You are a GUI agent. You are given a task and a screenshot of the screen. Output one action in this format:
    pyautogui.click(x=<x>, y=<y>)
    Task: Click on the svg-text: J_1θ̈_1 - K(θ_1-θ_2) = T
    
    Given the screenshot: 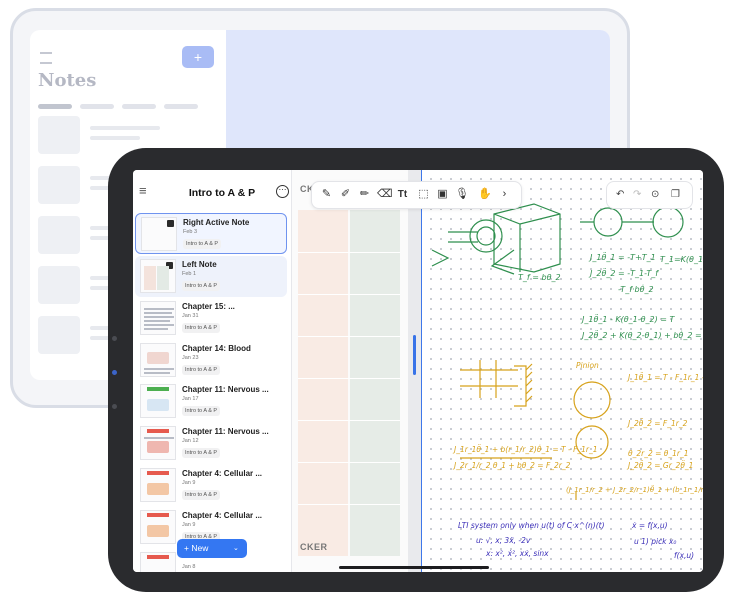 What is the action you would take?
    pyautogui.click(x=628, y=319)
    